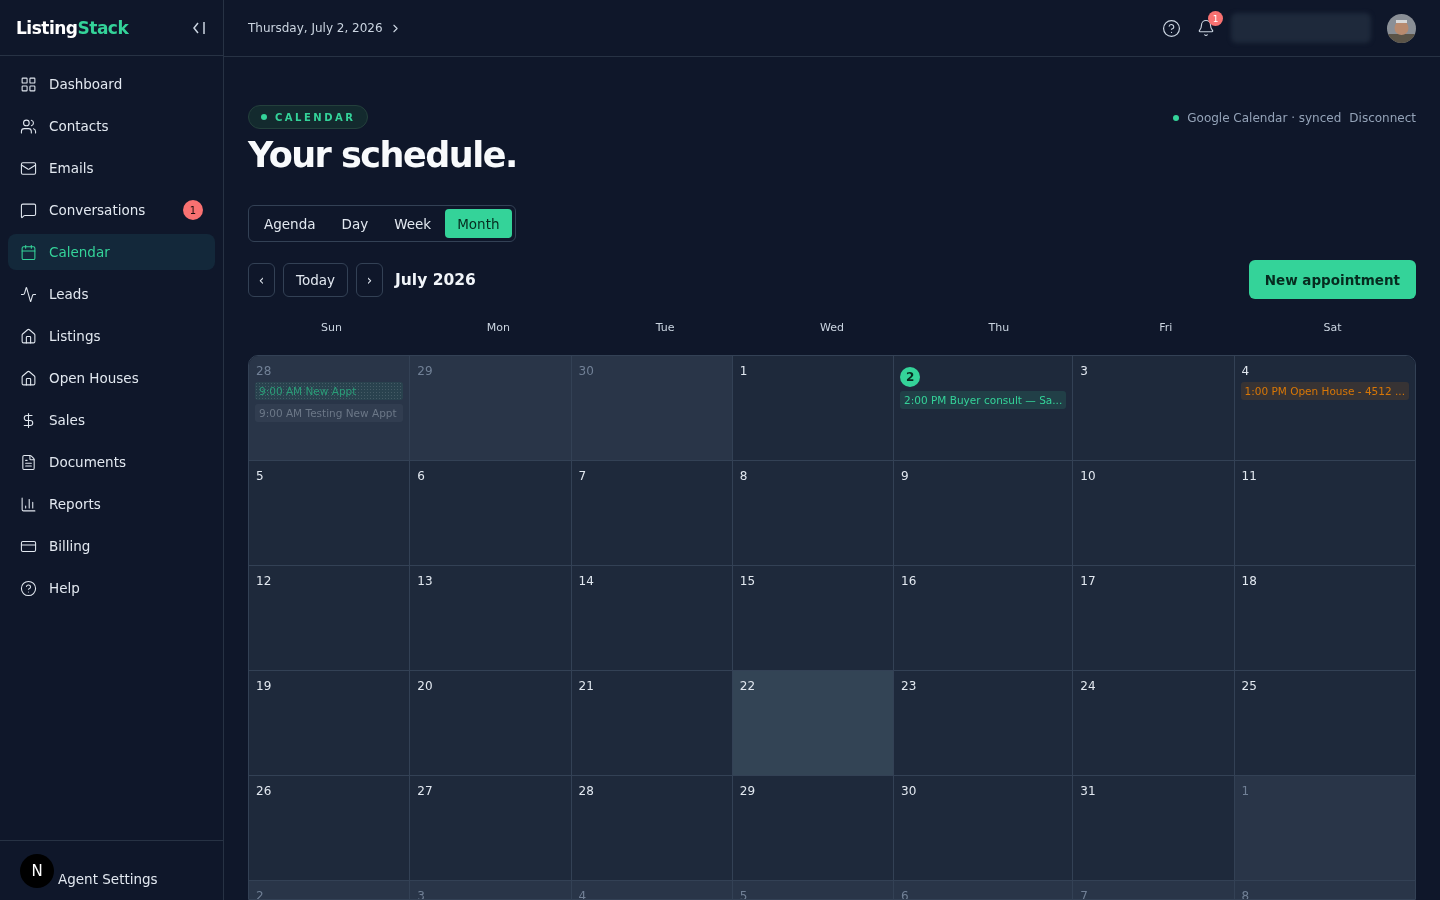 The height and width of the screenshot is (900, 1440). Describe the element at coordinates (813, 618) in the screenshot. I see `day-cell: 15` at that location.